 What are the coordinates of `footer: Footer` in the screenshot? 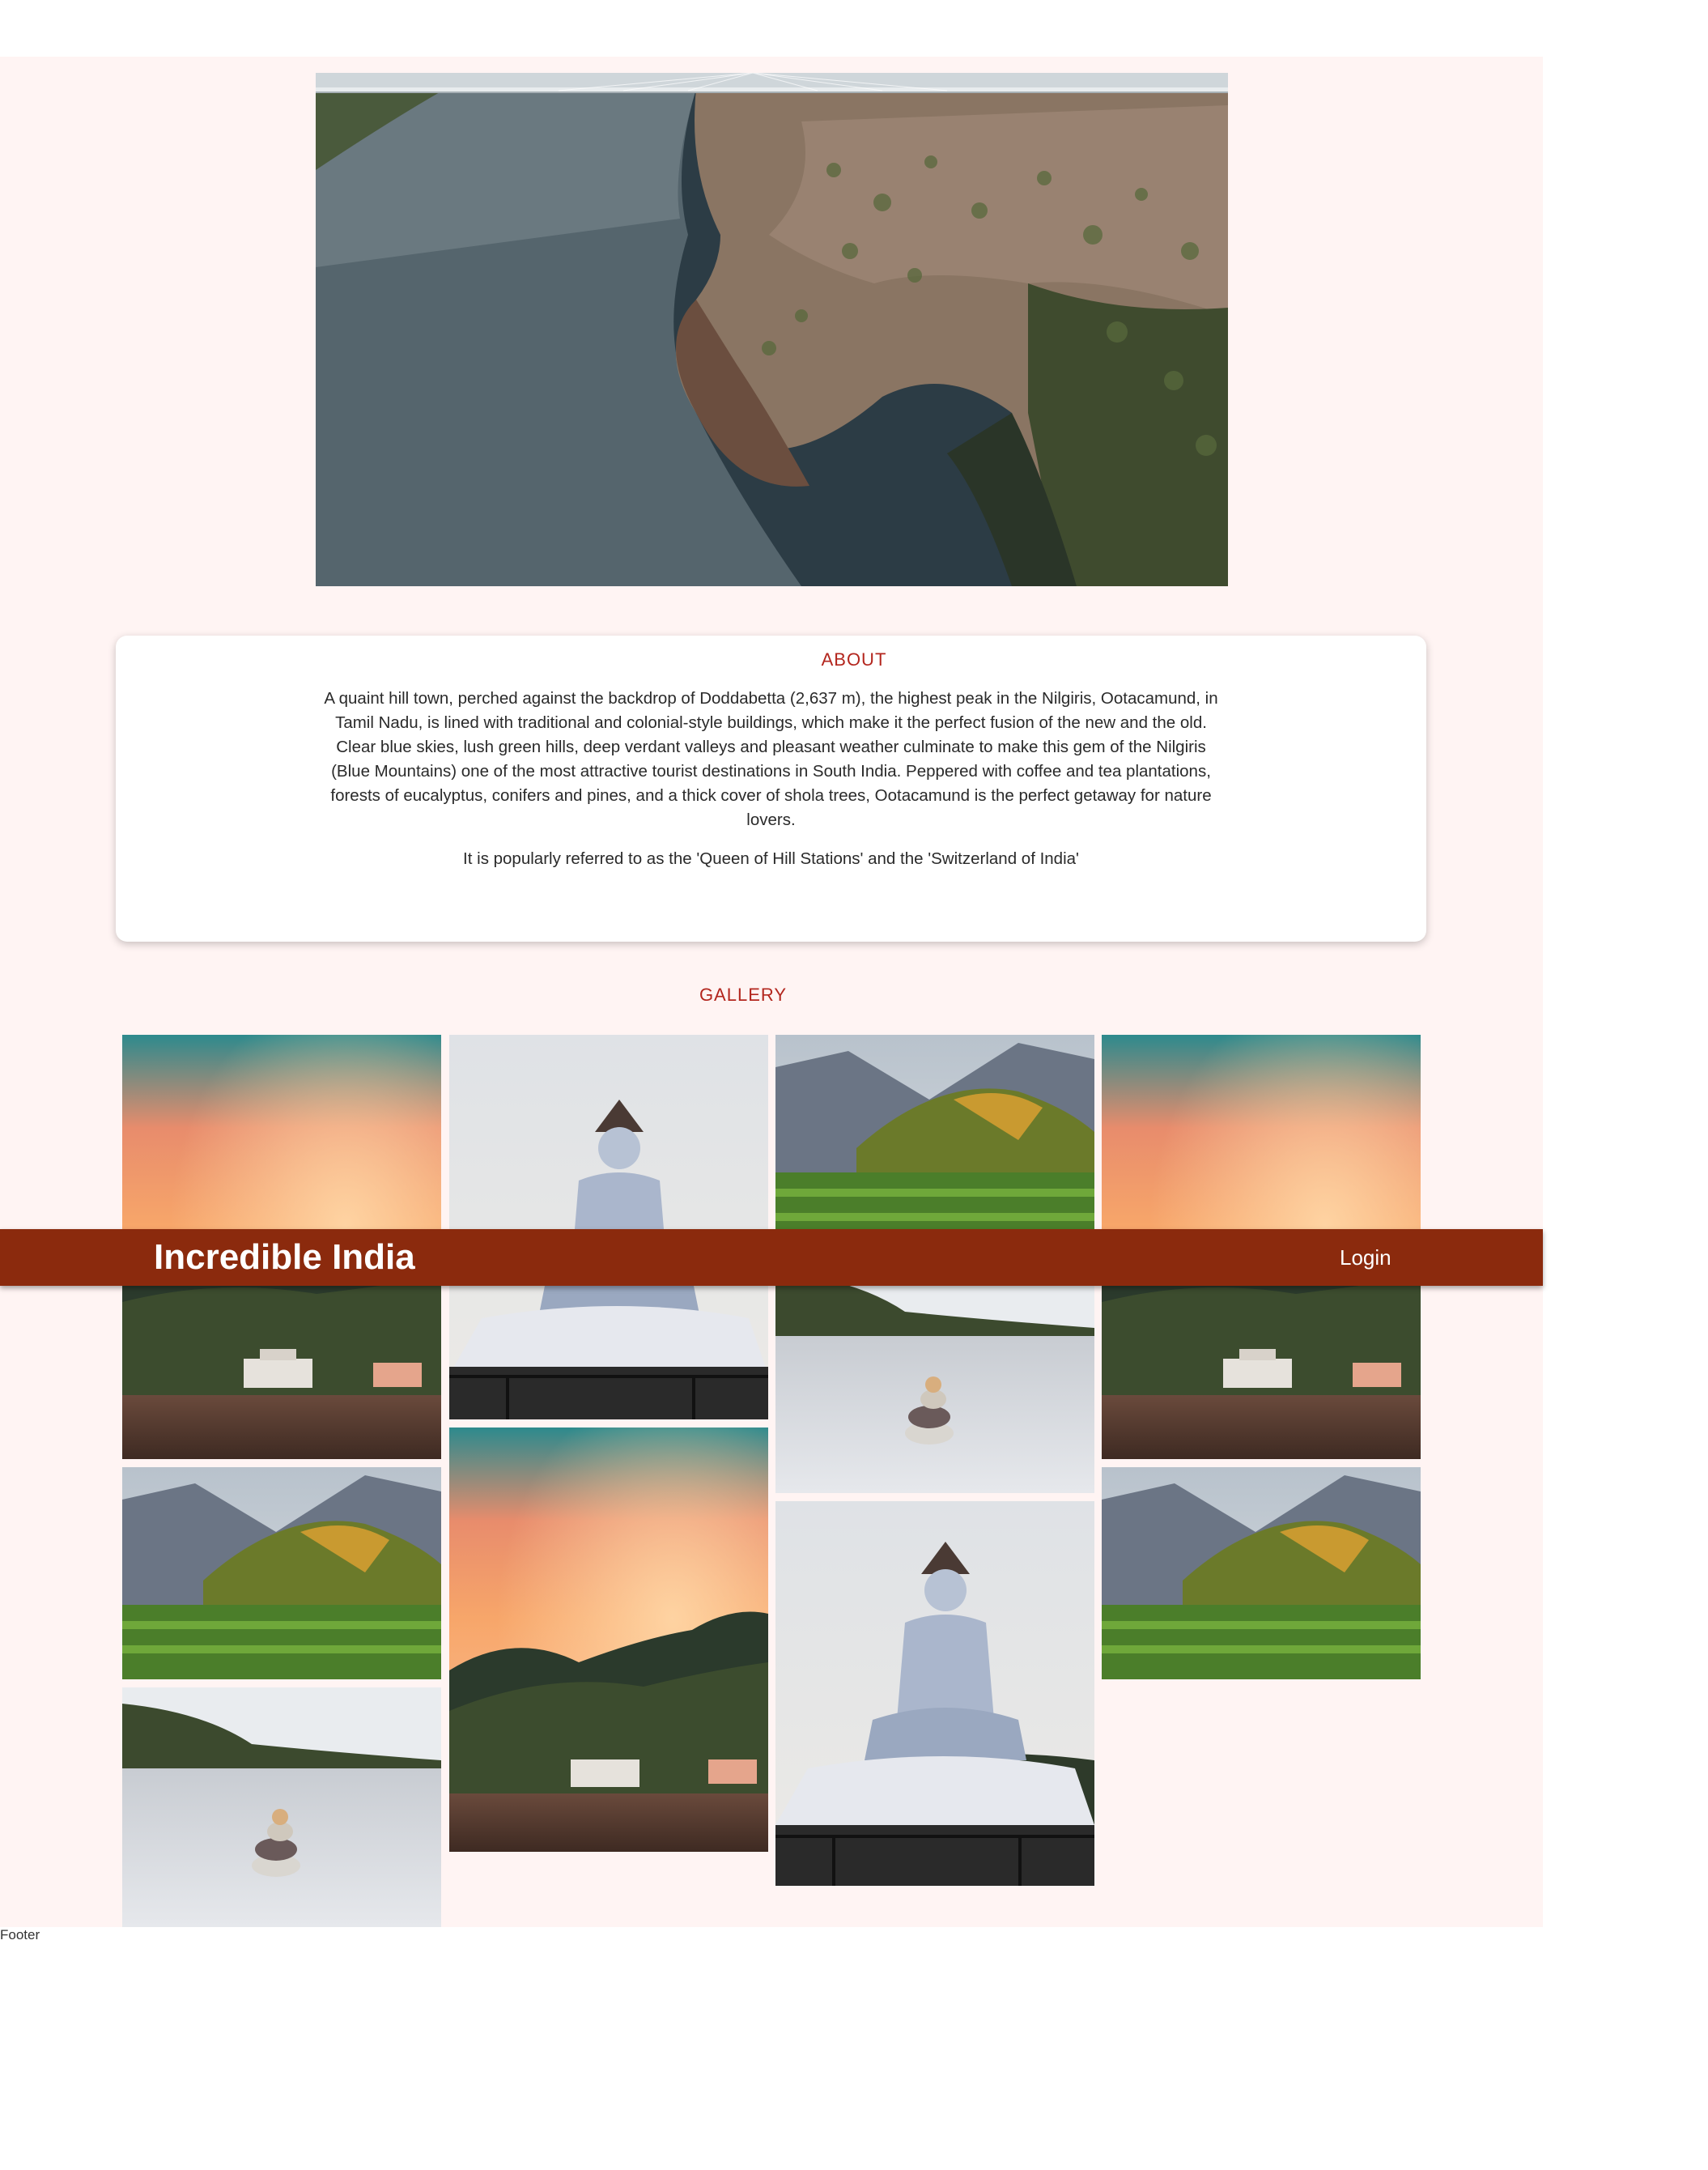 It's located at (20, 1934).